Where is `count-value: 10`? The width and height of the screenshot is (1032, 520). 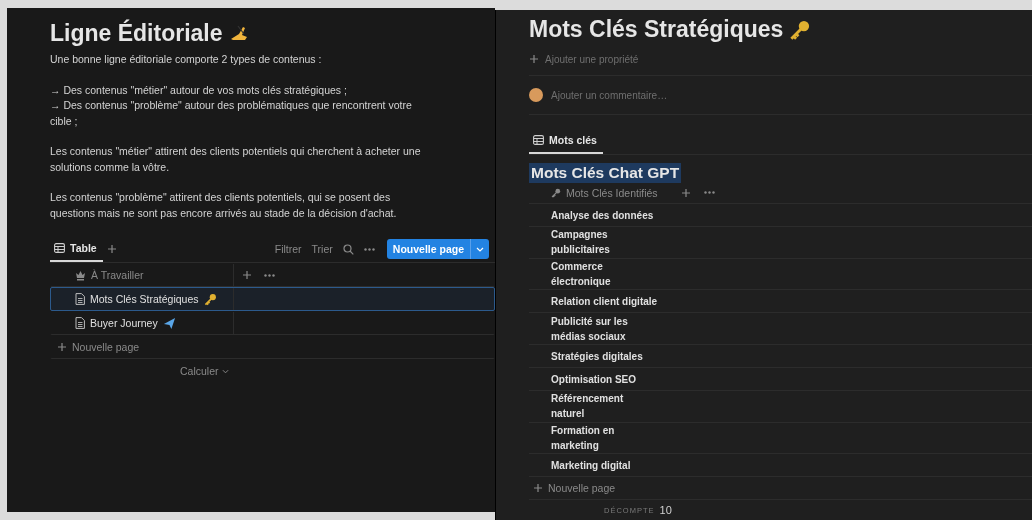
count-value: 10 is located at coordinates (665, 510).